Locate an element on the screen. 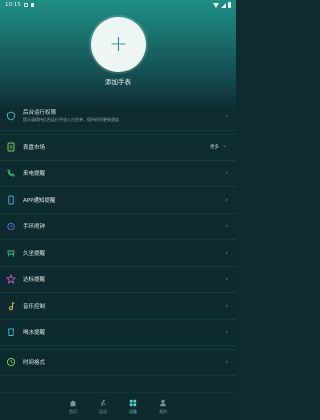 The height and width of the screenshot is (420, 320). row-label: 时间格式 is located at coordinates (34, 363).